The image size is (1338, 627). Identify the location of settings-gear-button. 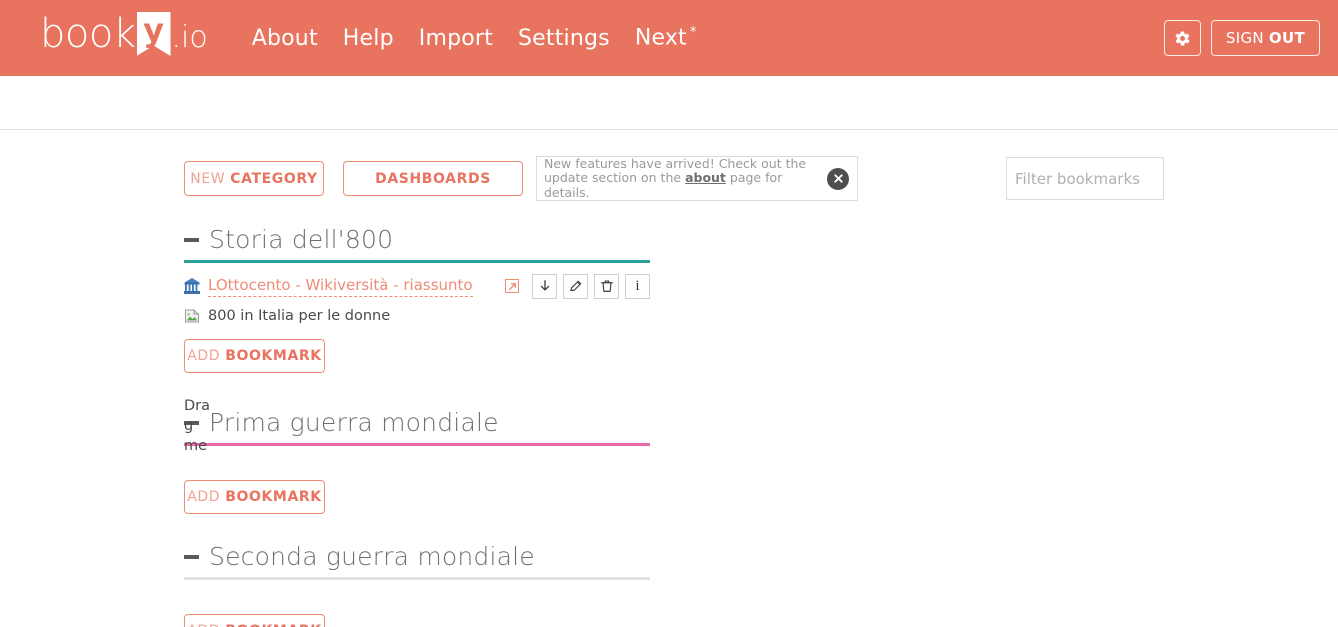
(1182, 38).